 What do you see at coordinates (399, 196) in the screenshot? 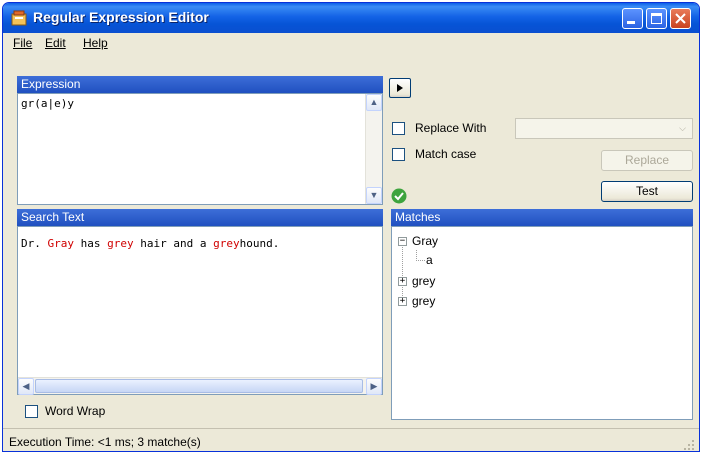
I see `valid-check-icon` at bounding box center [399, 196].